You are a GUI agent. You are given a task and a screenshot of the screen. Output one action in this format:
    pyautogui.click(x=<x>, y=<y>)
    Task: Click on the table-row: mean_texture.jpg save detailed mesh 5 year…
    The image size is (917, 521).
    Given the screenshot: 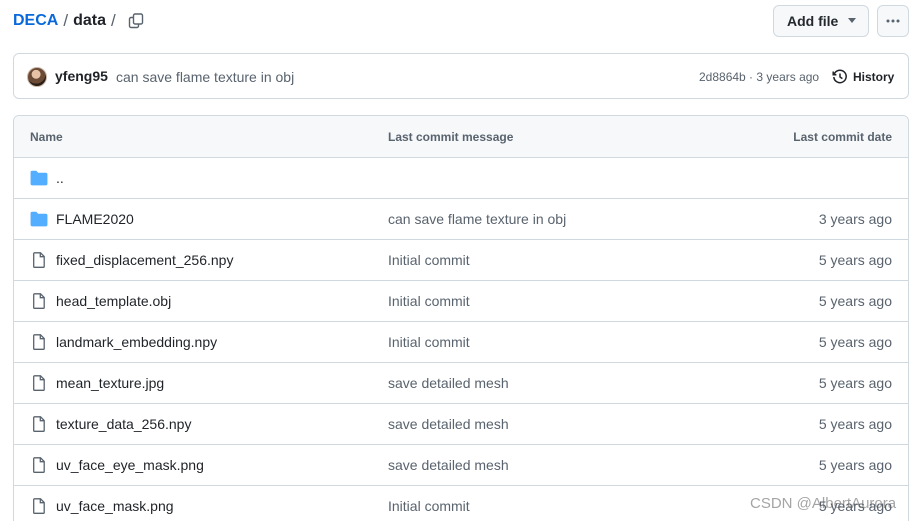 What is the action you would take?
    pyautogui.click(x=461, y=383)
    